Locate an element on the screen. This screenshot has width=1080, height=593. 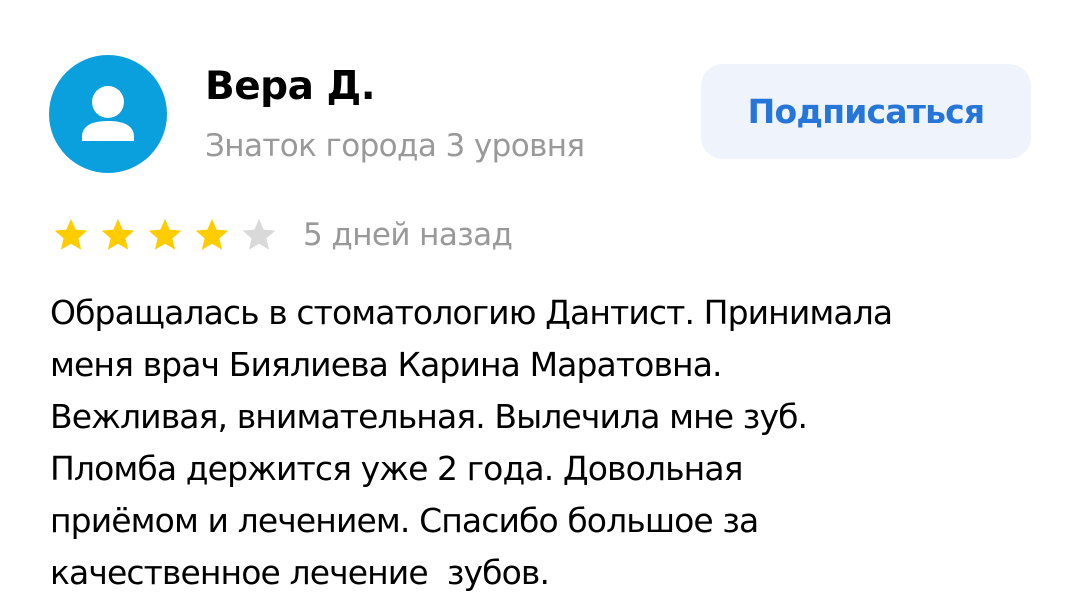
user-silhouette-icon is located at coordinates (108, 113).